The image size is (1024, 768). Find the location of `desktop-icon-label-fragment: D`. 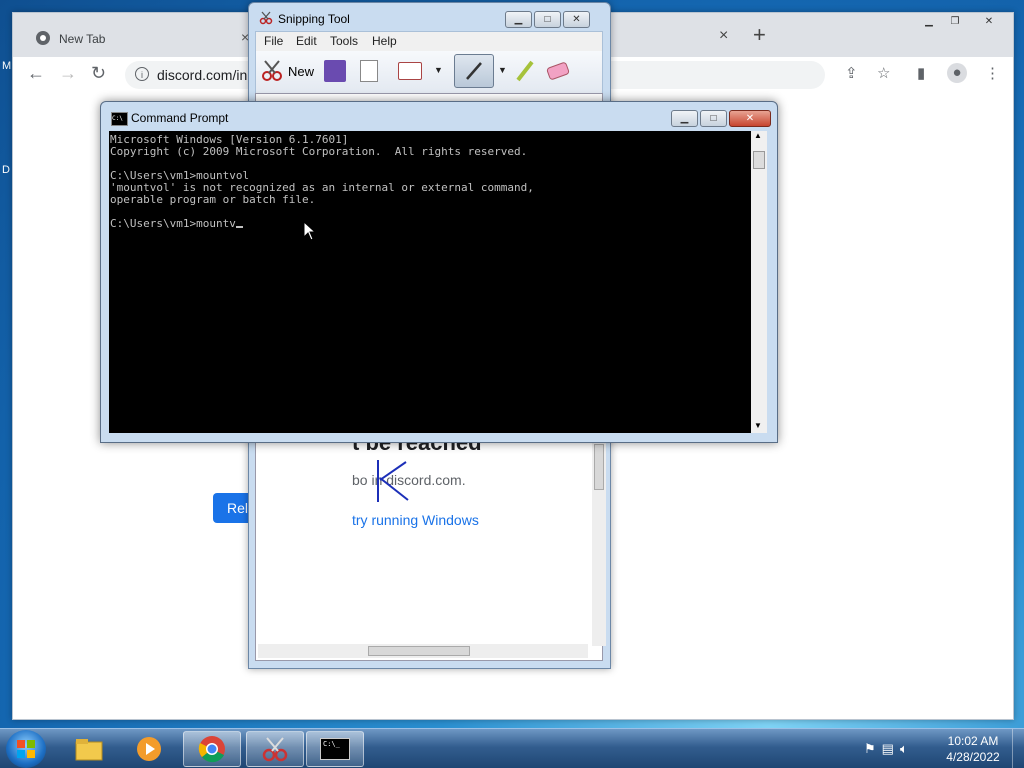

desktop-icon-label-fragment: D is located at coordinates (6, 170).